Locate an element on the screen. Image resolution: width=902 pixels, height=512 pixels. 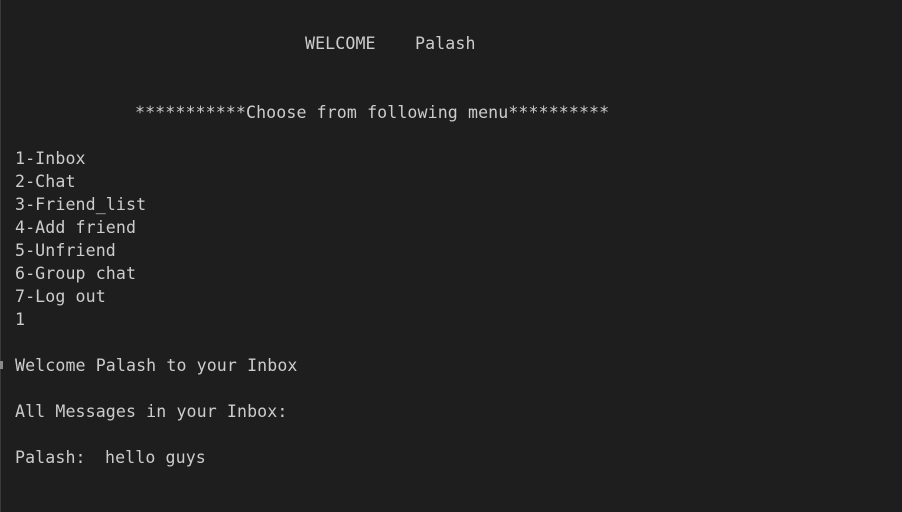
menu-item-friend-list: 3-Friend_list is located at coordinates (81, 204).